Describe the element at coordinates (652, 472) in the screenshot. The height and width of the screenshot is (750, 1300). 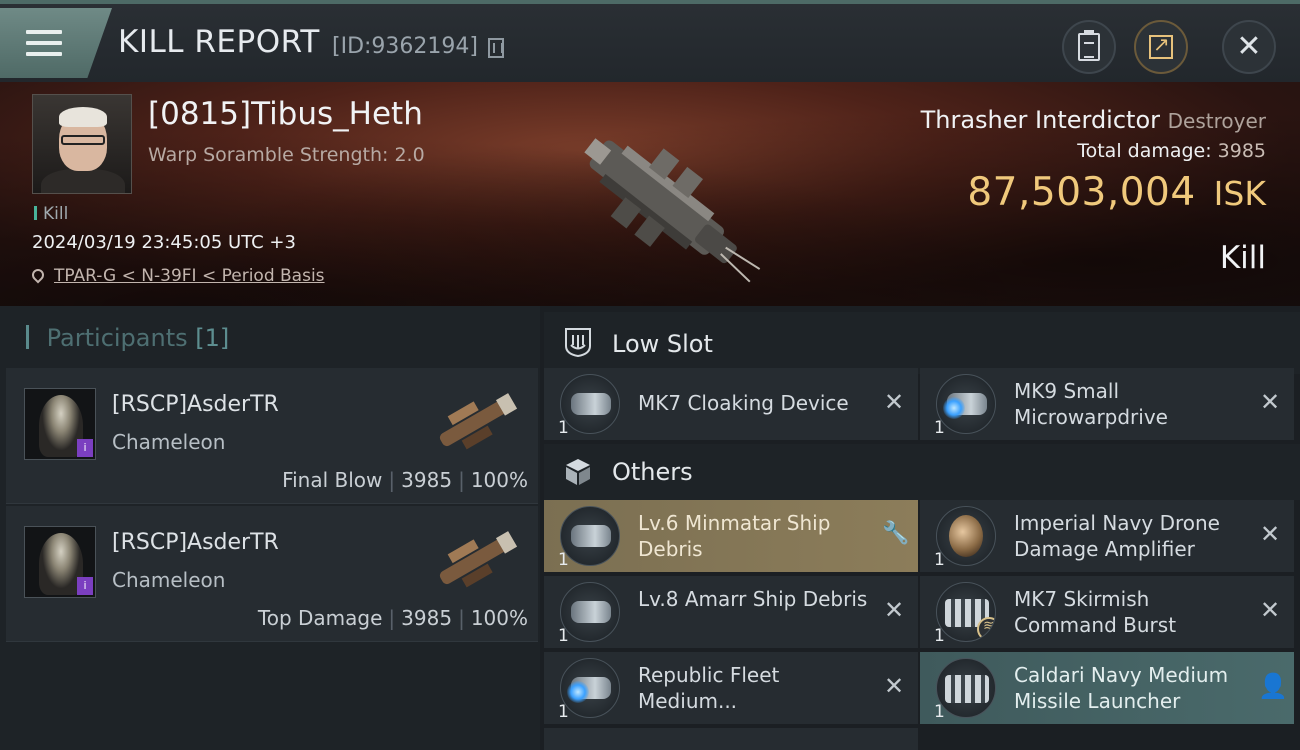
I see `others-title: Others` at that location.